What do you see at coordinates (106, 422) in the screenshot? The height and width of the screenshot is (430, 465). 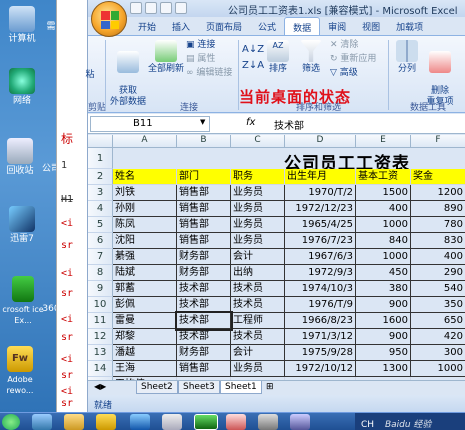 I see `fireworks-taskbar-icon` at bounding box center [106, 422].